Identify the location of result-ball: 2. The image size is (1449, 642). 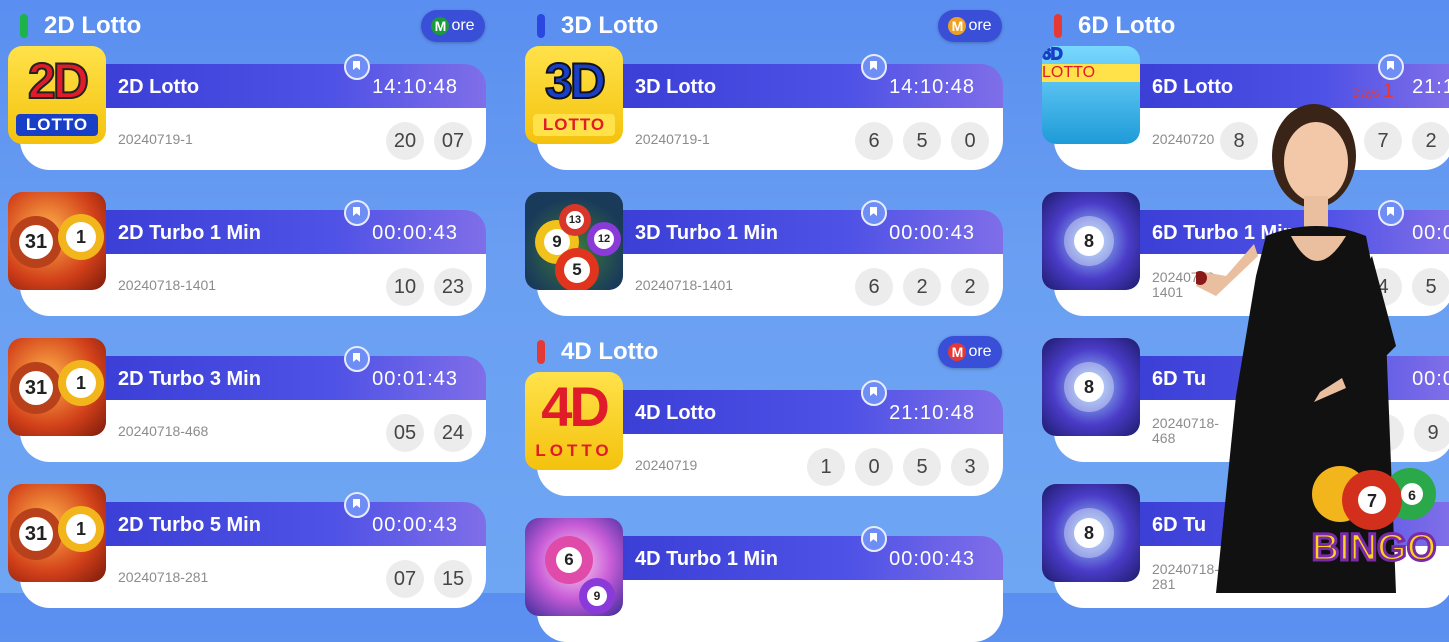
(922, 287).